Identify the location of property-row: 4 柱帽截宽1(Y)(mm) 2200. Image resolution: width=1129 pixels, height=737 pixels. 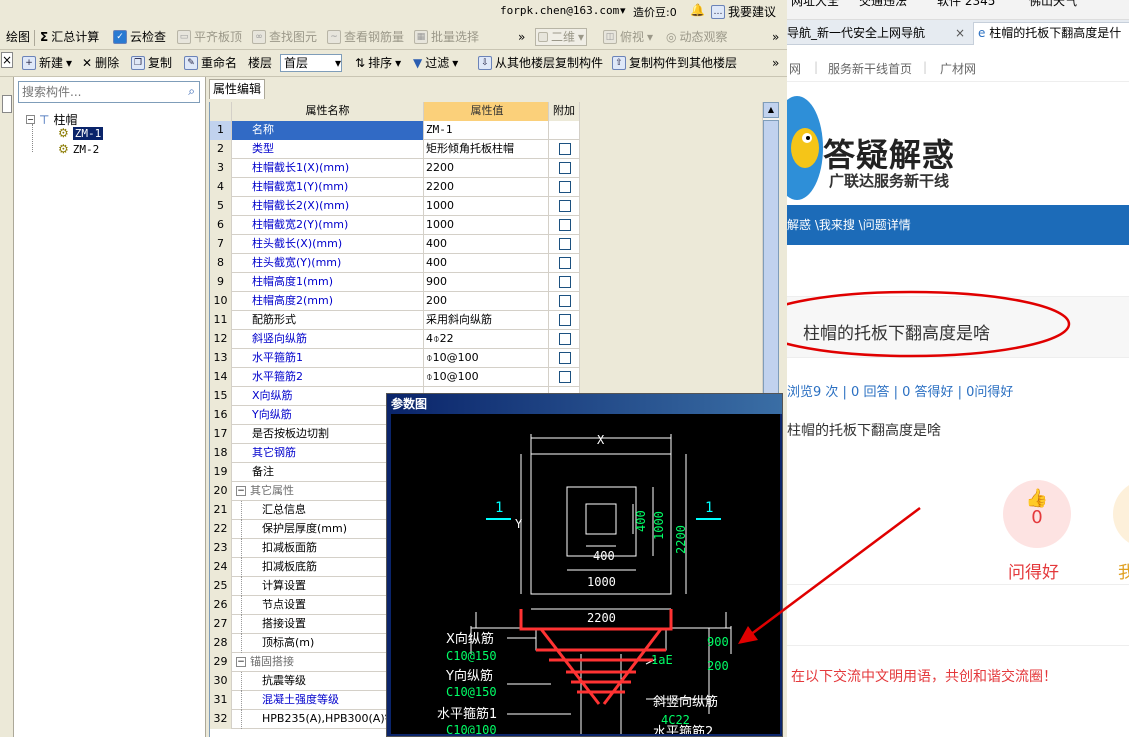
(395, 187).